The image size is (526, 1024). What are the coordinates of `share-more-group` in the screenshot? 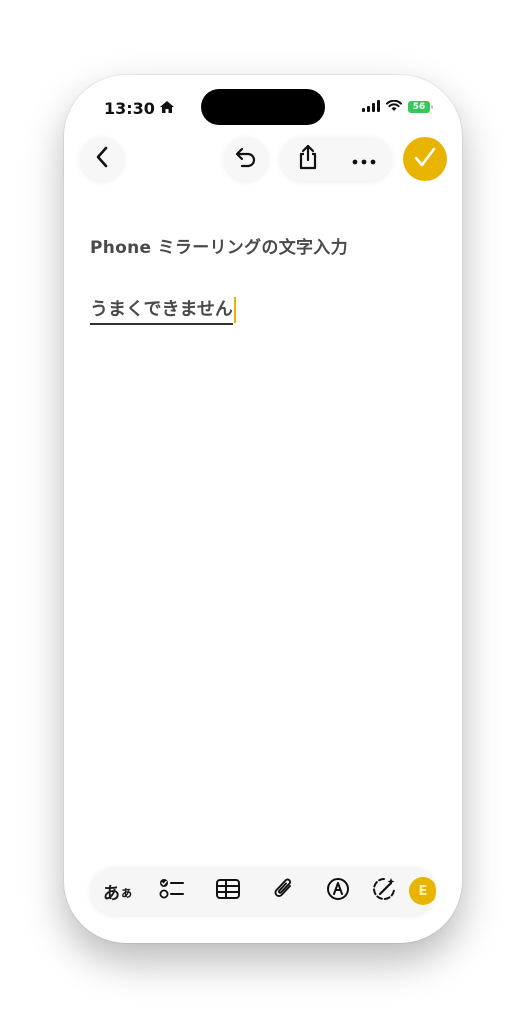 It's located at (336, 159).